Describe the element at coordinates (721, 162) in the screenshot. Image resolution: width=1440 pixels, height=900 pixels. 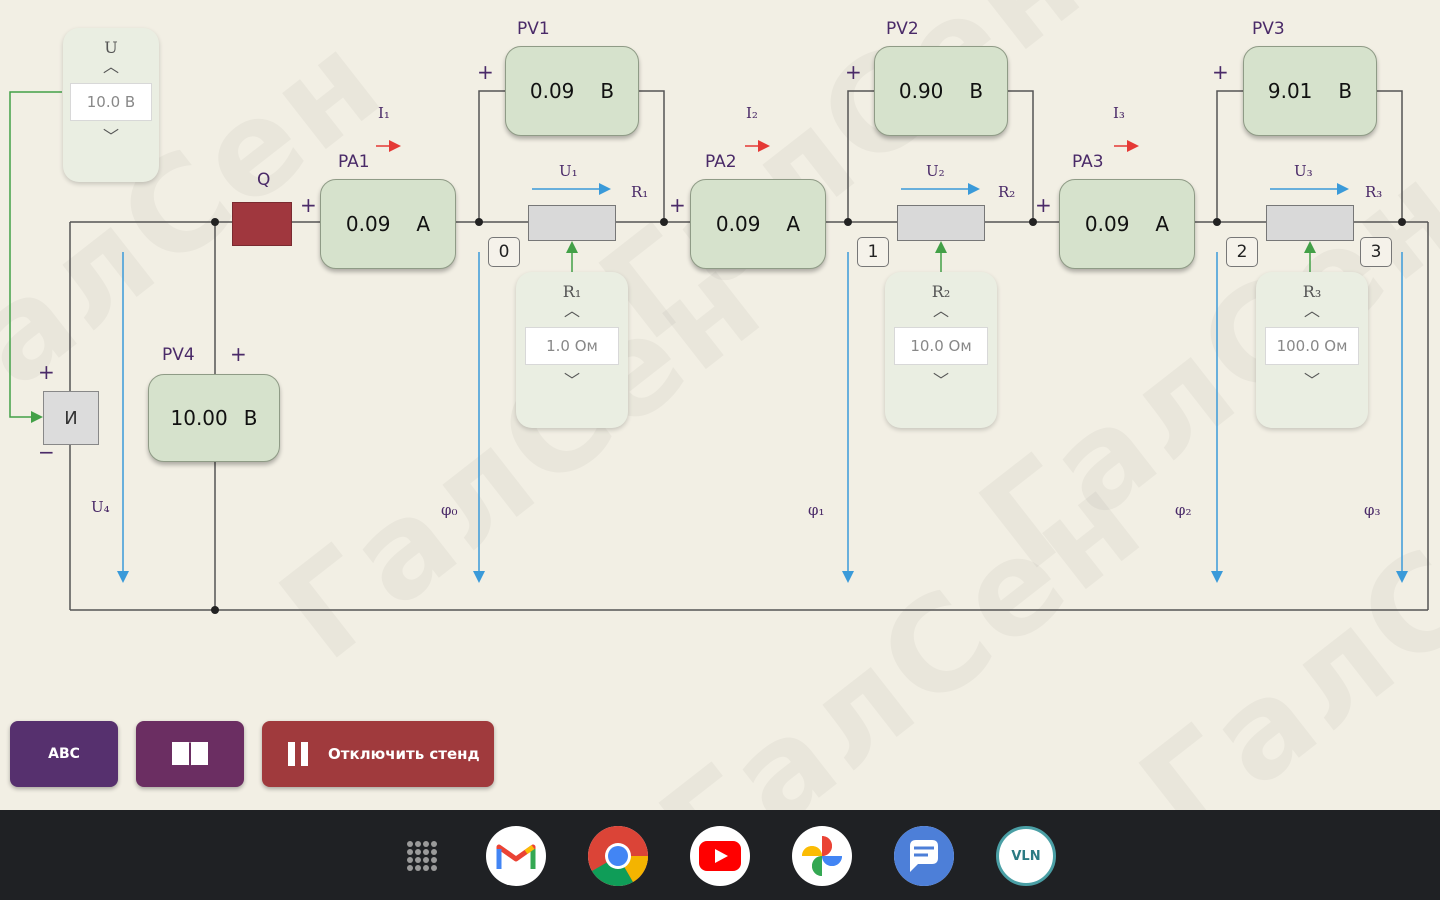
I see `pa2-label: PA2` at that location.